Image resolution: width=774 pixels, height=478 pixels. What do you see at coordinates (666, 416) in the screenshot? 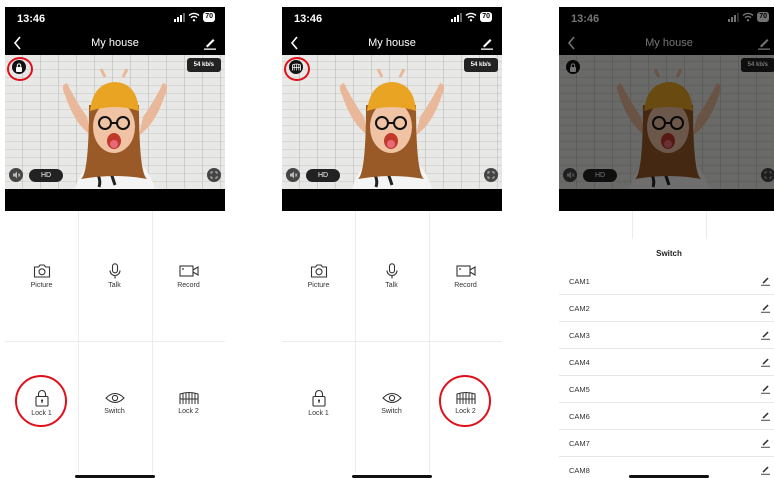
I see `cam-row: CAM6` at bounding box center [666, 416].